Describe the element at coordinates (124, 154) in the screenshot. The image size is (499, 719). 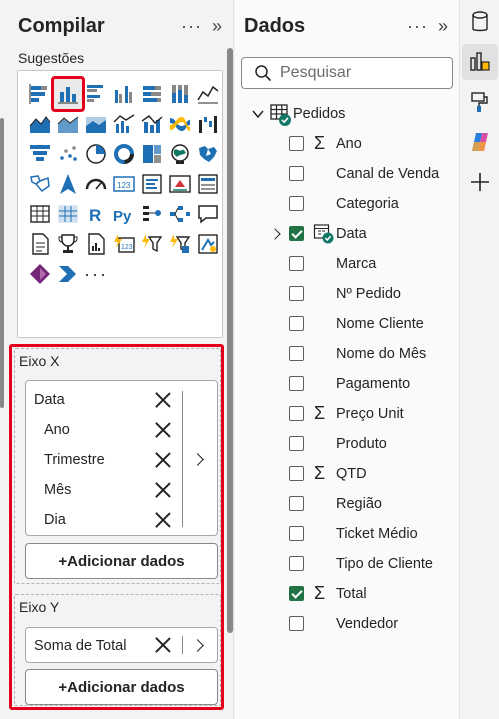
I see `donut-chart-icon` at that location.